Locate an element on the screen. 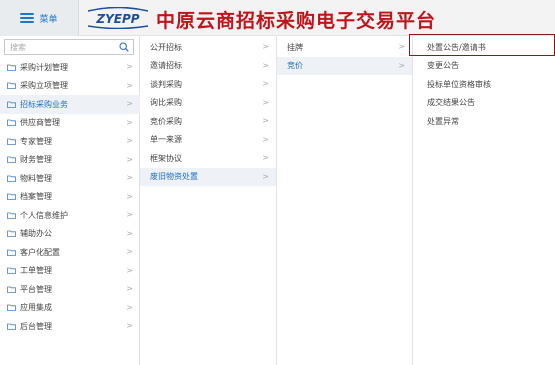 Image resolution: width=555 pixels, height=365 pixels. menu-item-label: 竞价 is located at coordinates (295, 66).